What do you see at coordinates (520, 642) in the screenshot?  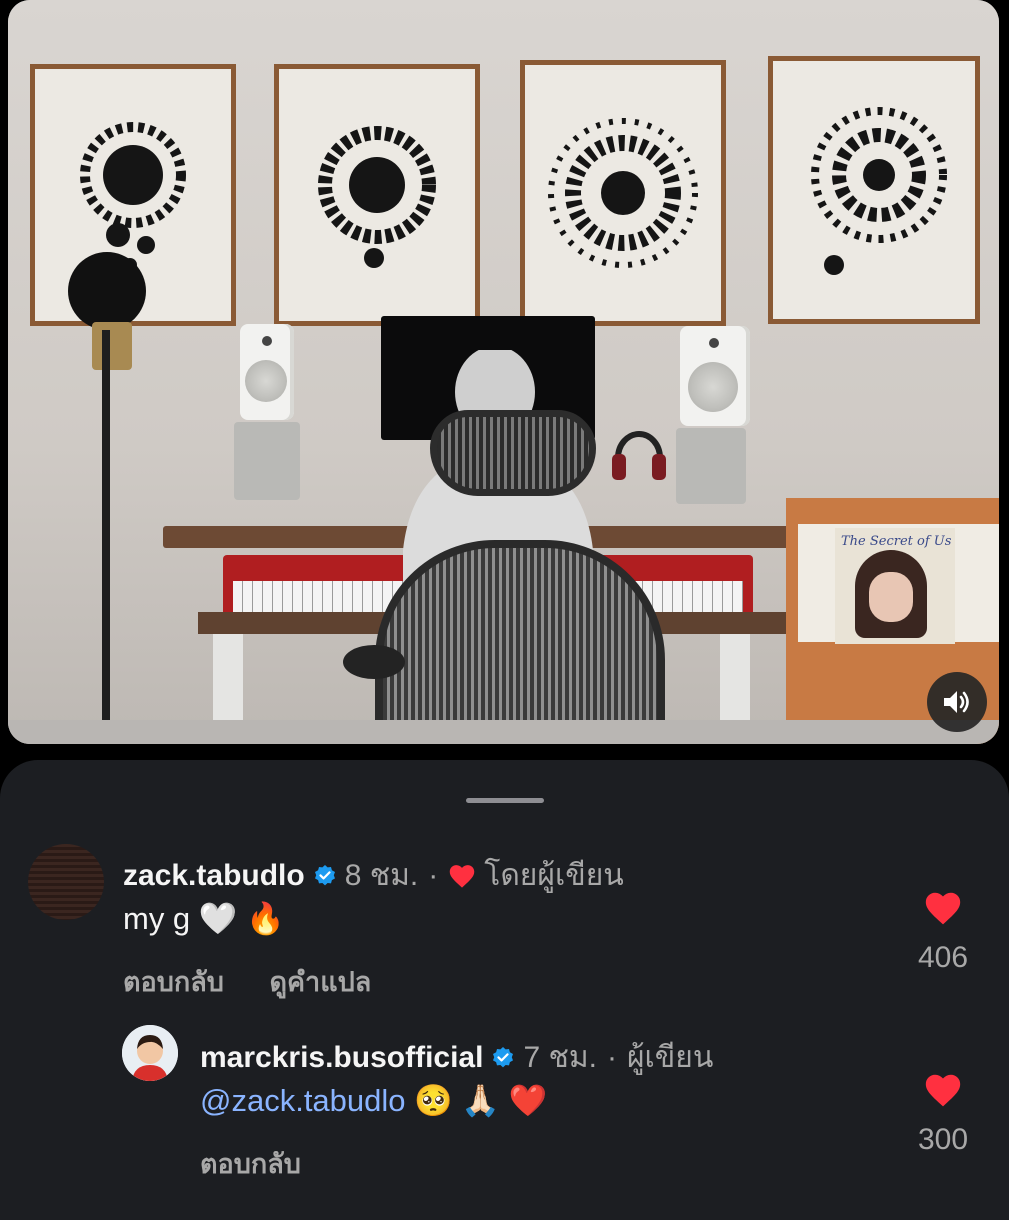 I see `office-chair` at bounding box center [520, 642].